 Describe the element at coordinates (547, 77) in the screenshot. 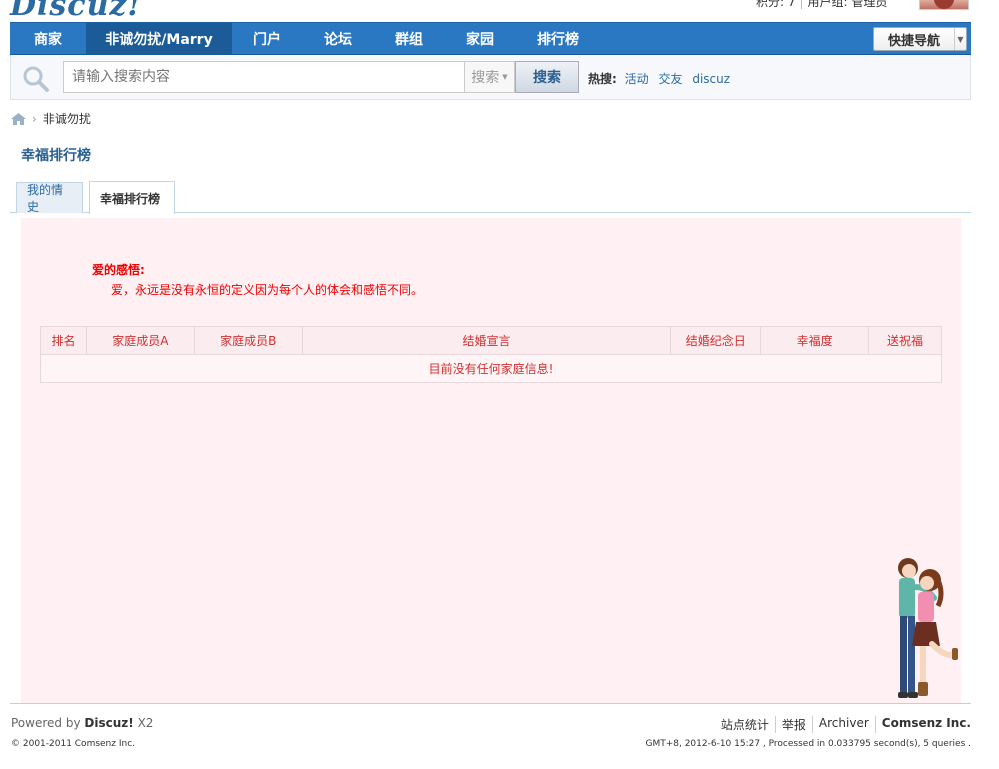

I see `search-button: 搜索` at that location.